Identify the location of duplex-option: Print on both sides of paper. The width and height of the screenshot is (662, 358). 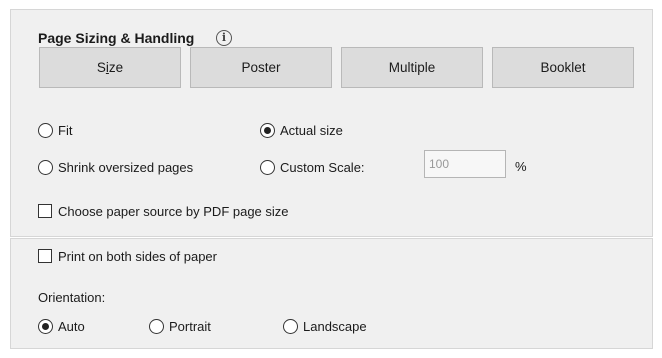
(127, 256).